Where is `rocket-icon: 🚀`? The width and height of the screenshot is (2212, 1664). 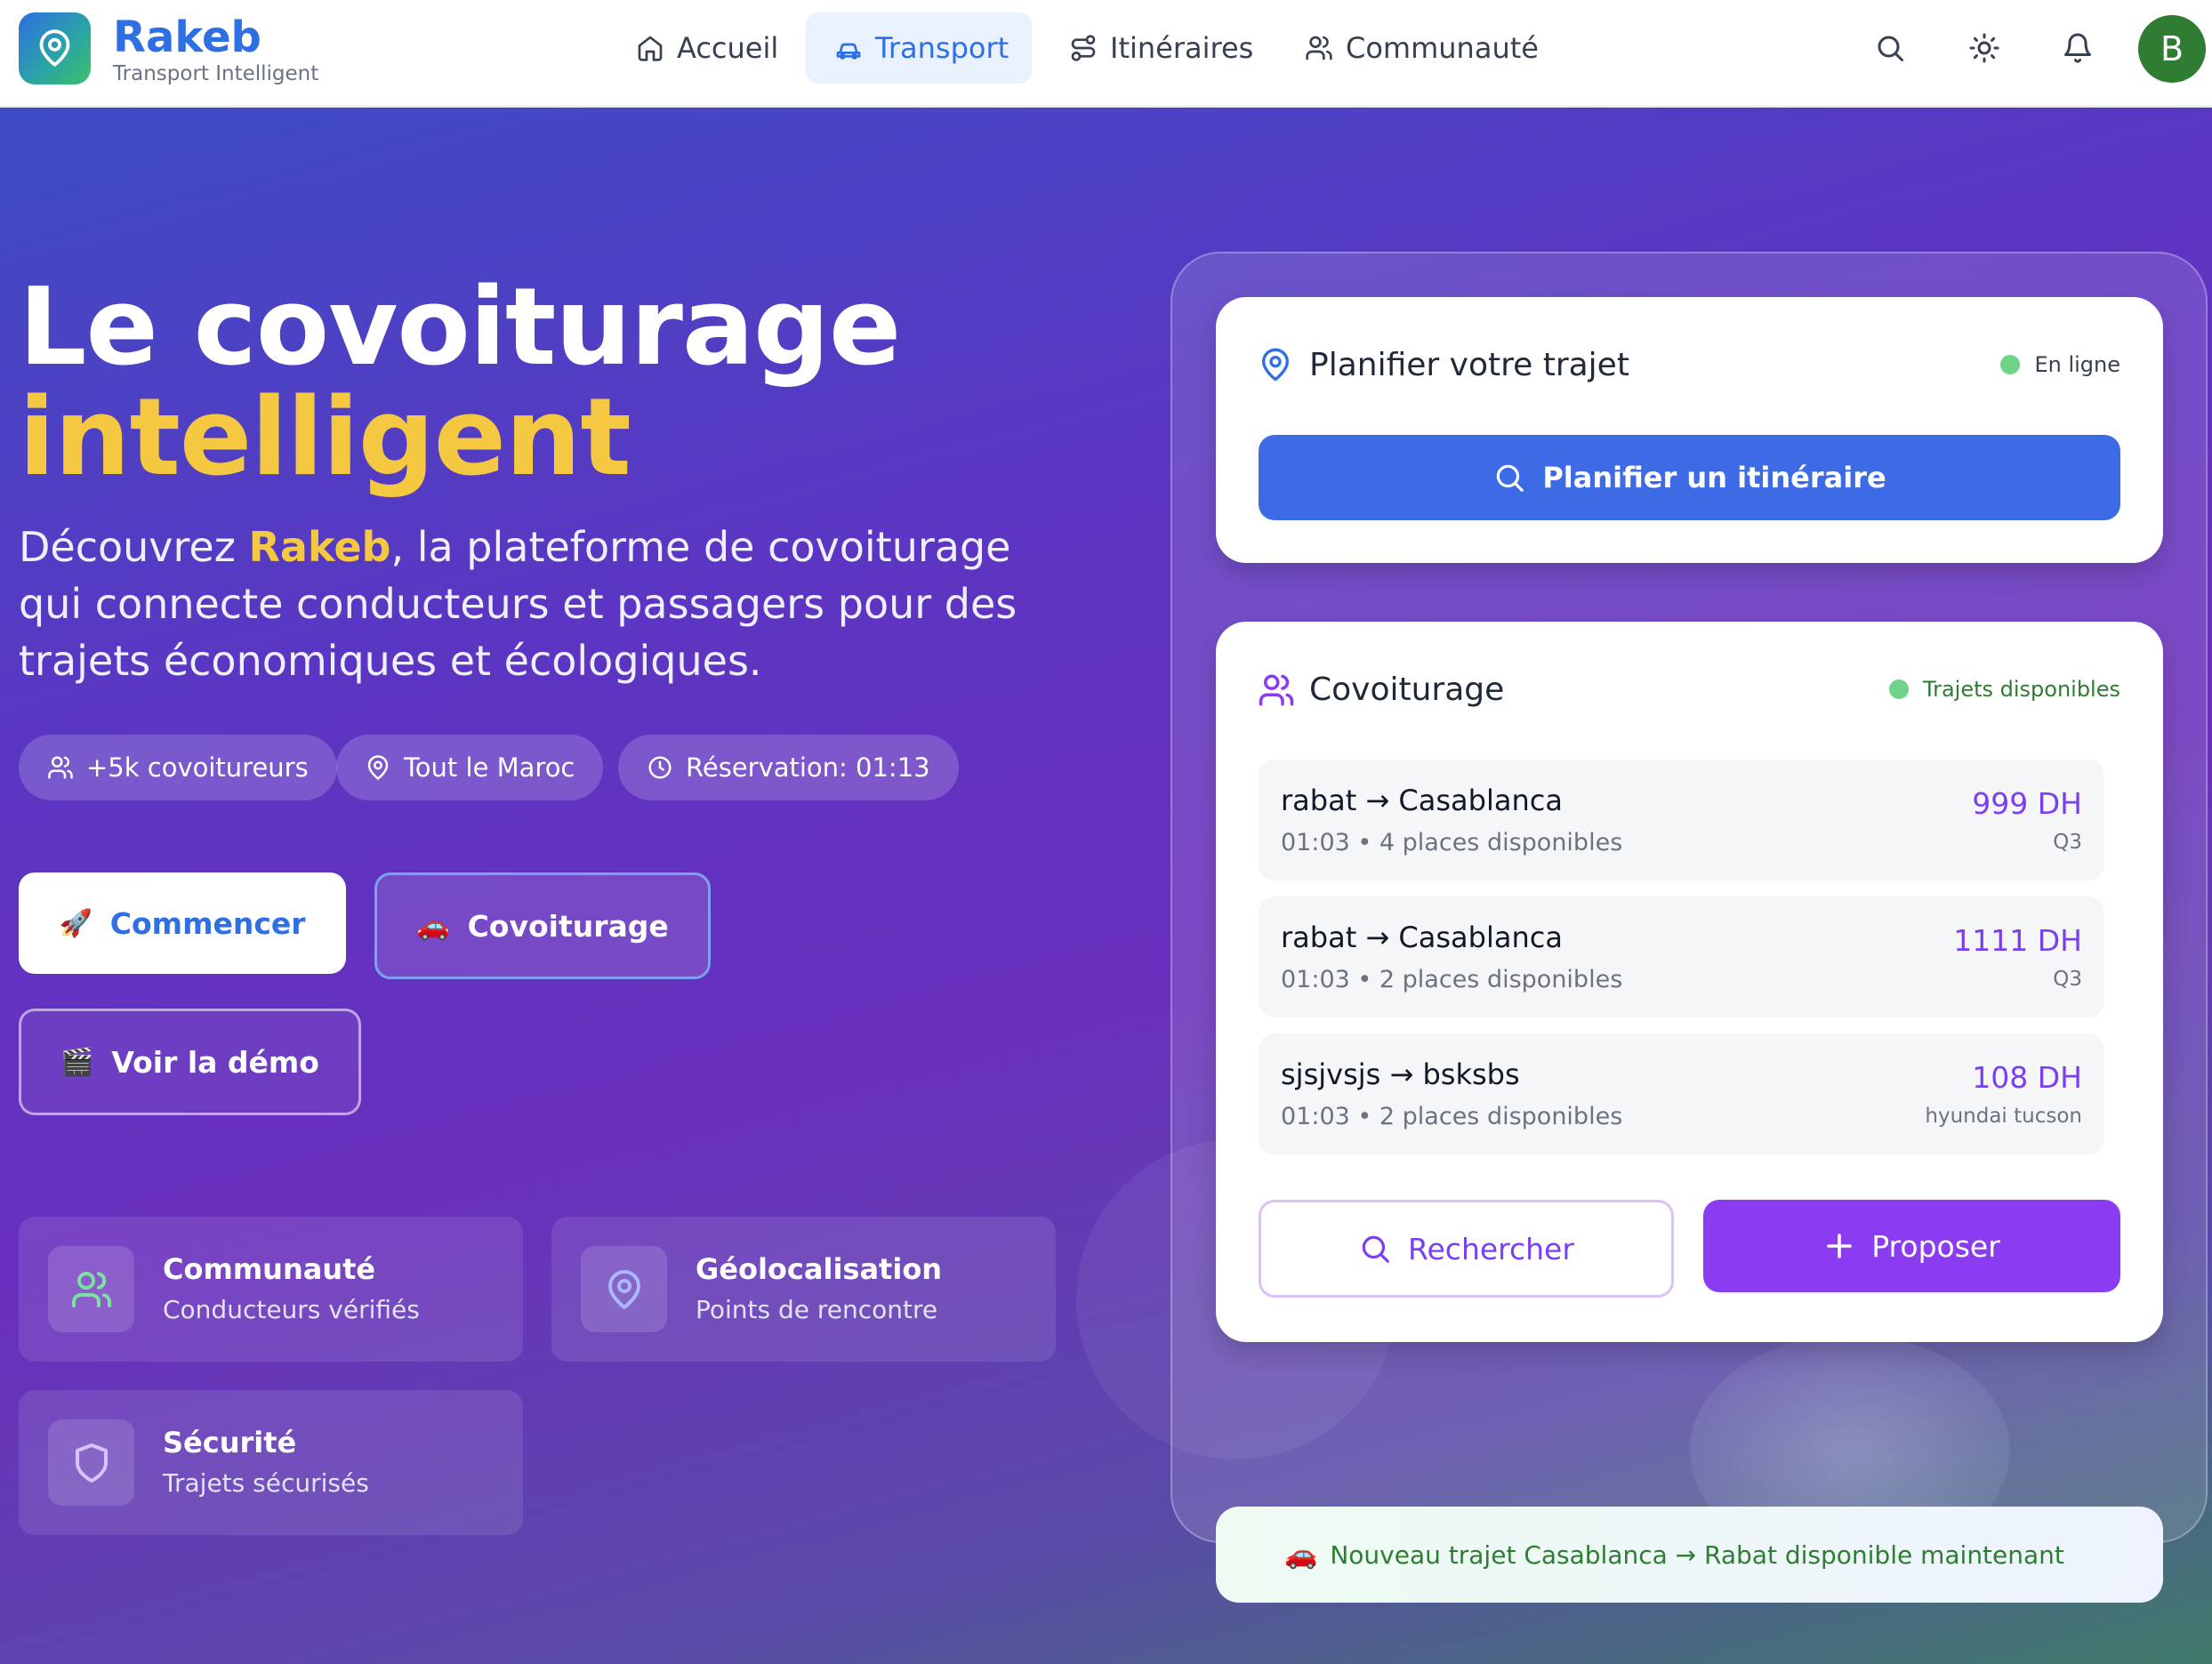
rocket-icon: 🚀 is located at coordinates (76, 923).